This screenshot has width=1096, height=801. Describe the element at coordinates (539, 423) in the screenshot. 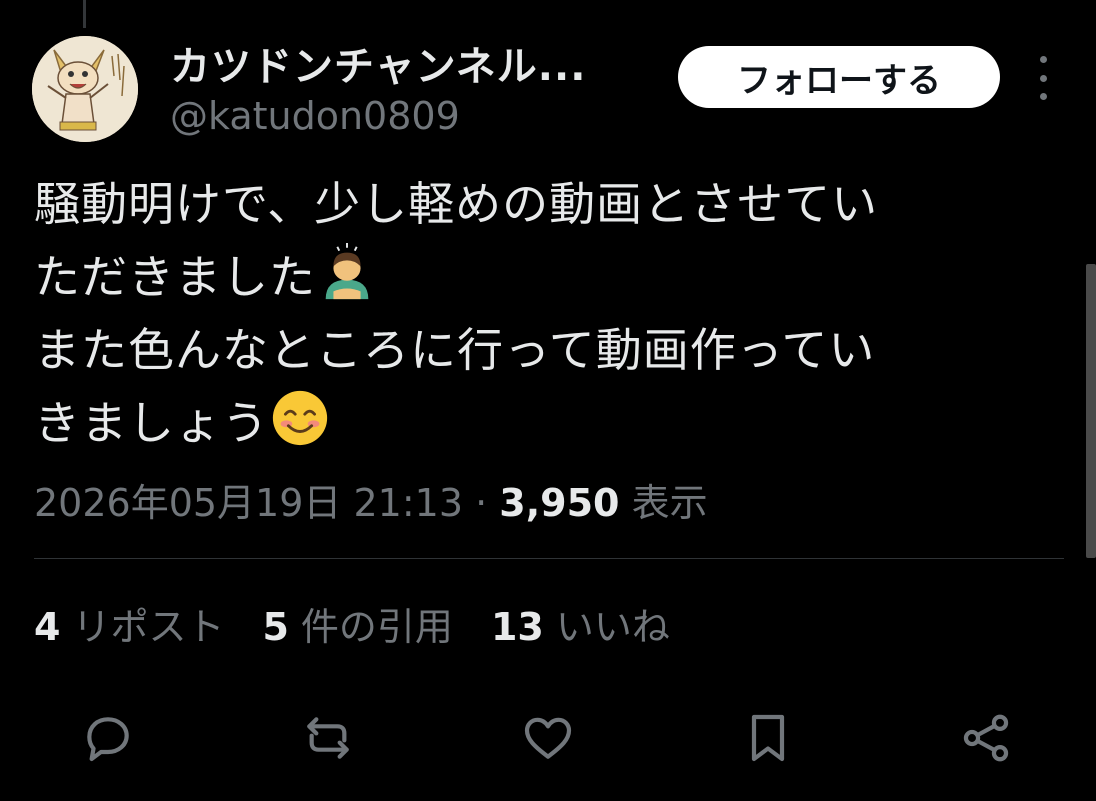

I see `tweet-line-4: きましょう` at that location.